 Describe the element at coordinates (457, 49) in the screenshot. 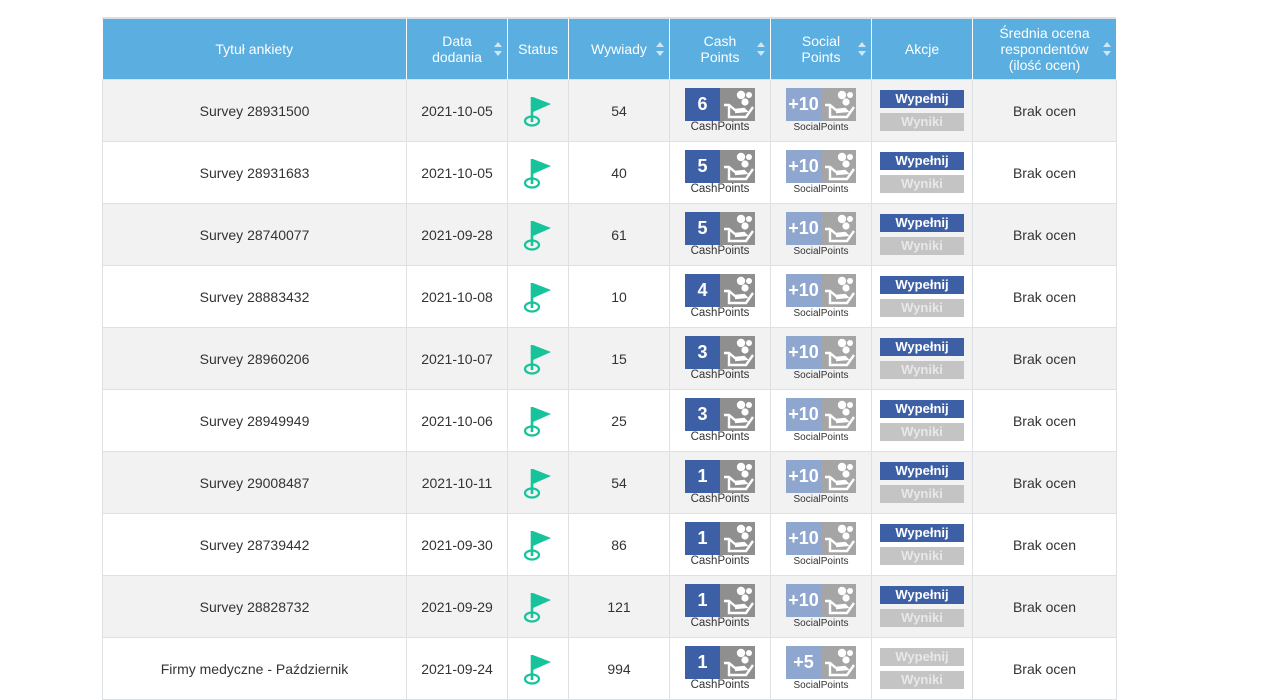

I see `col-header-date: Data dodania` at that location.